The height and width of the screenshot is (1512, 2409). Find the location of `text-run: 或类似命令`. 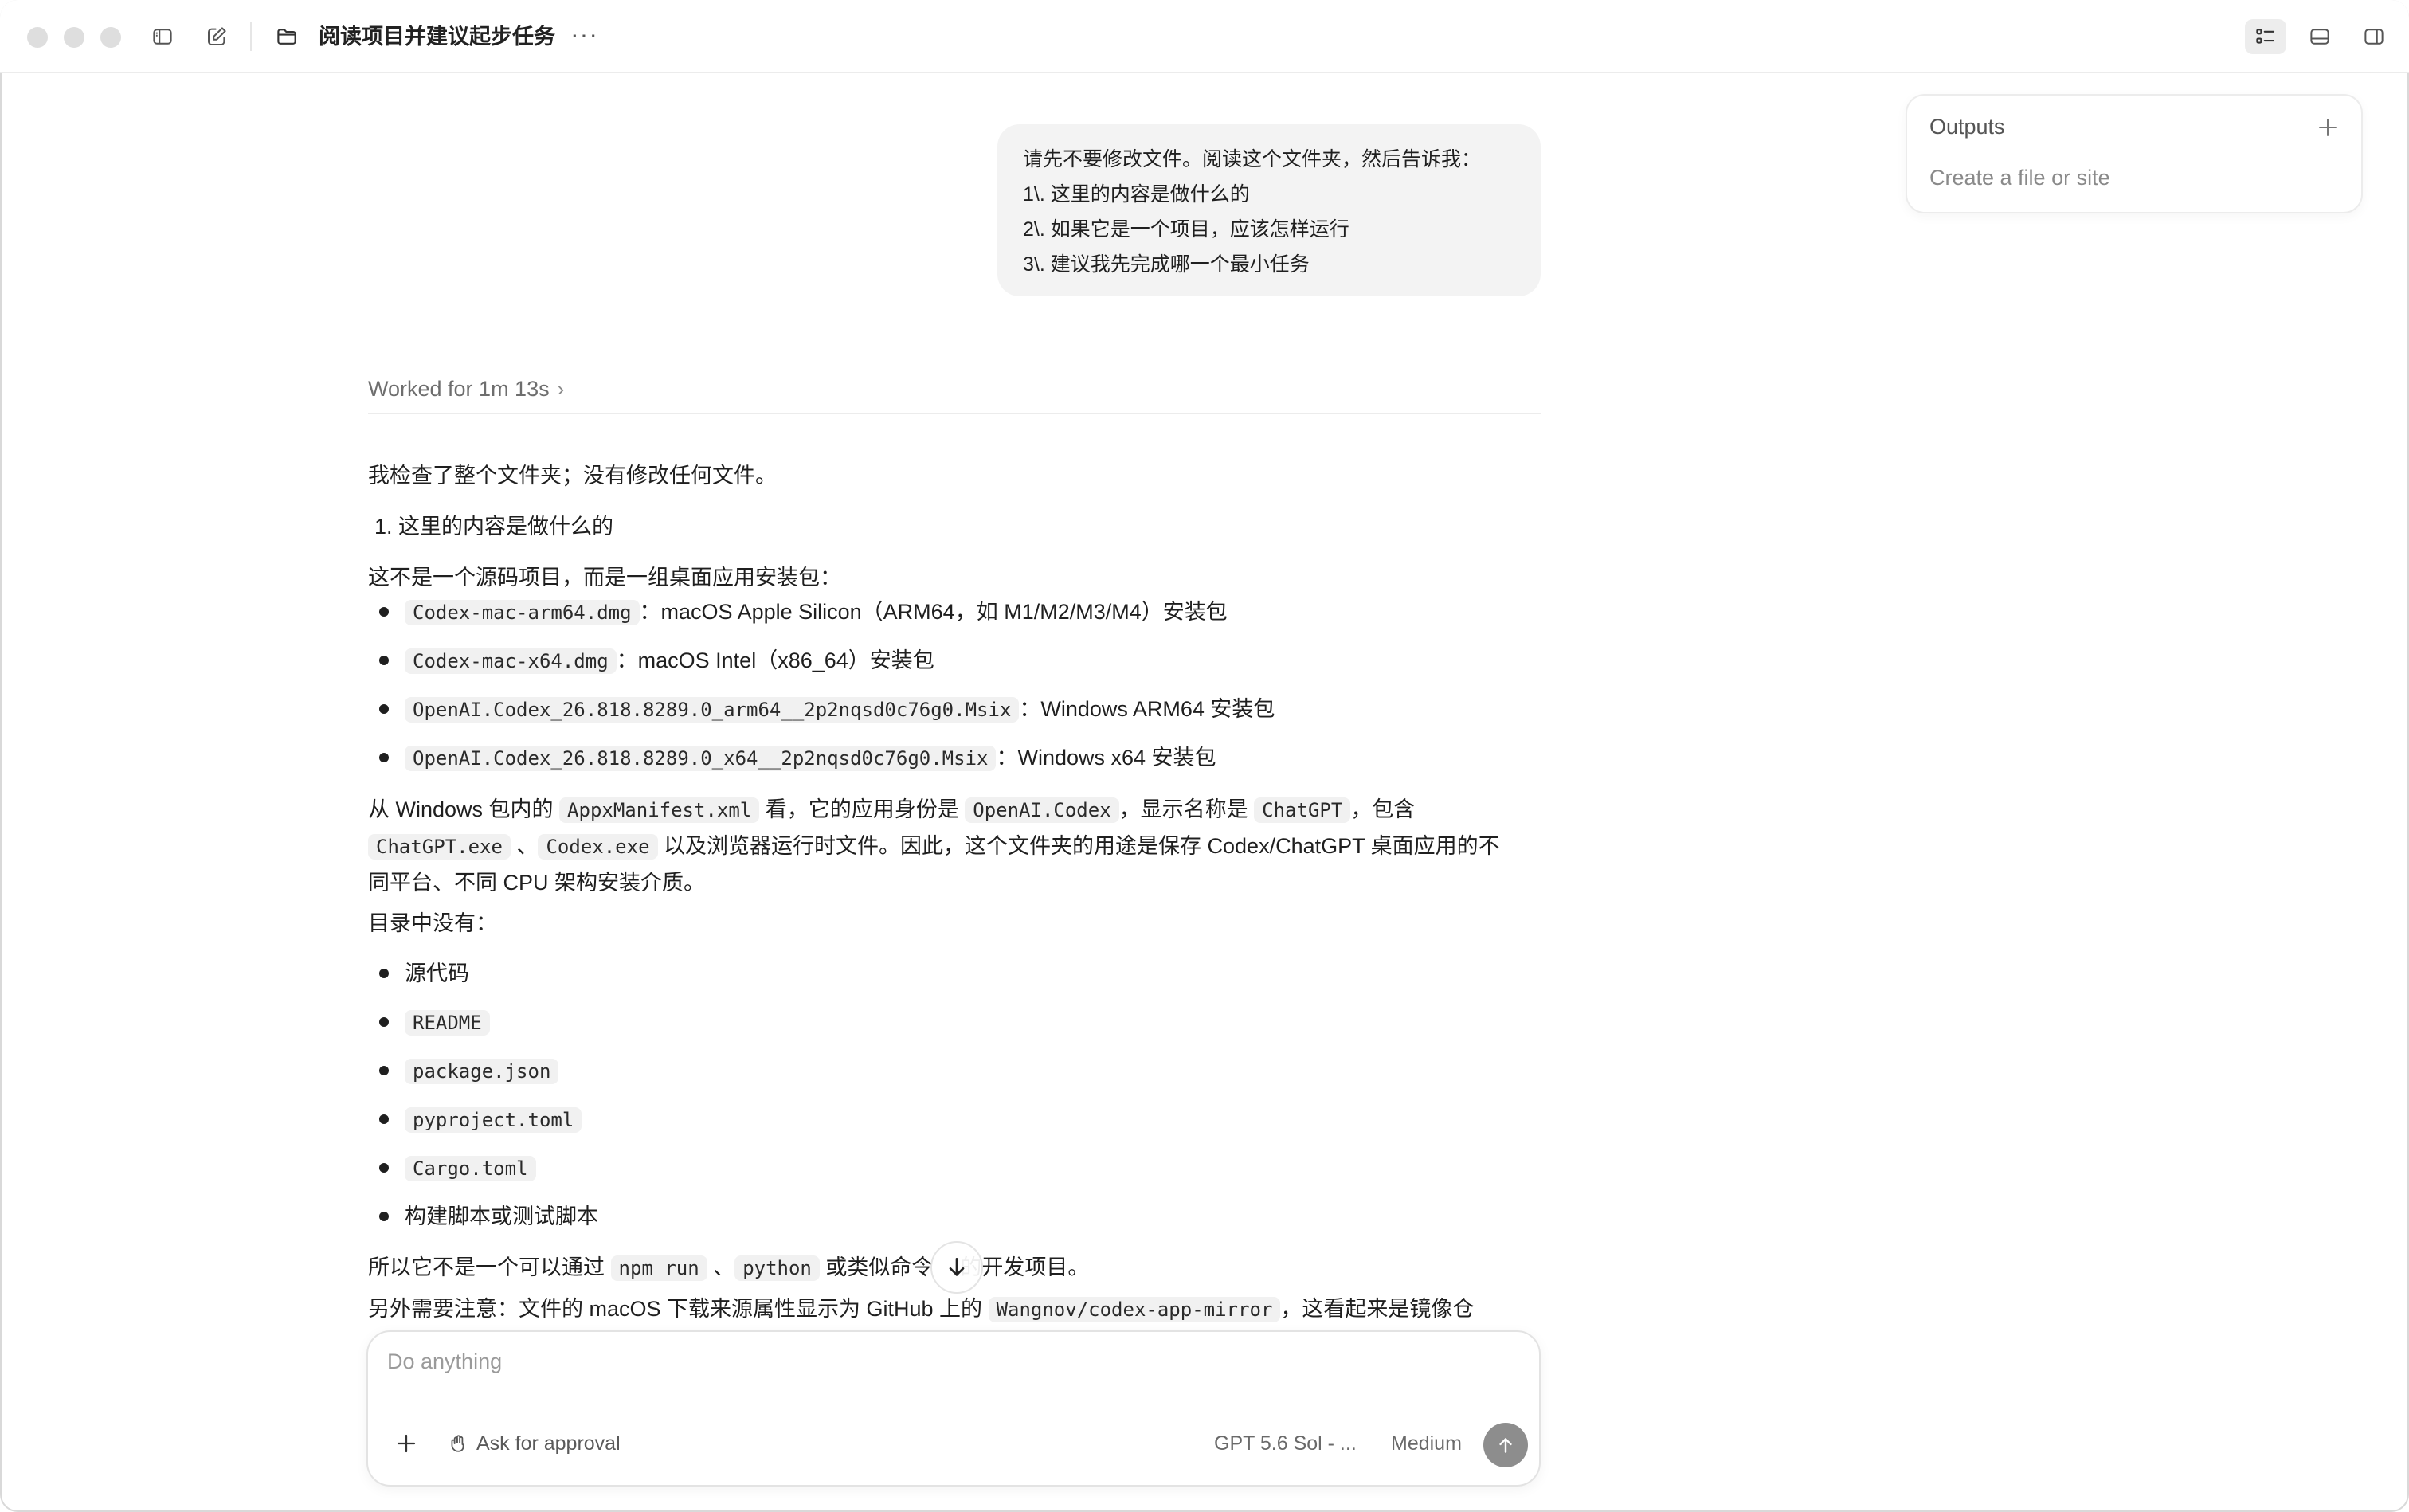

text-run: 或类似命令 is located at coordinates (876, 1267).